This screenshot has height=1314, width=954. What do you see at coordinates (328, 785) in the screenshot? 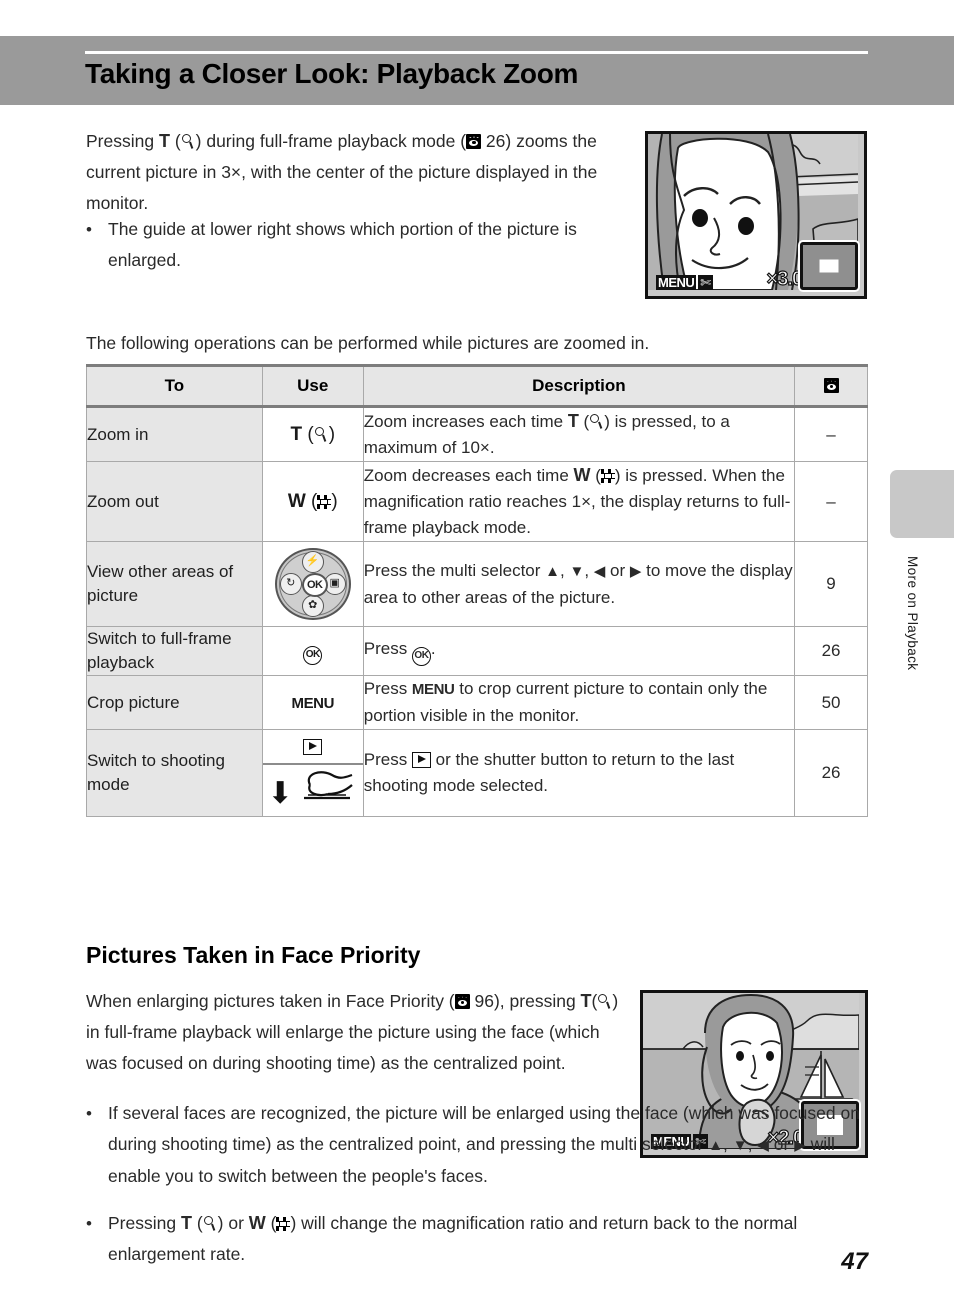
I see `shutter-button-icon` at bounding box center [328, 785].